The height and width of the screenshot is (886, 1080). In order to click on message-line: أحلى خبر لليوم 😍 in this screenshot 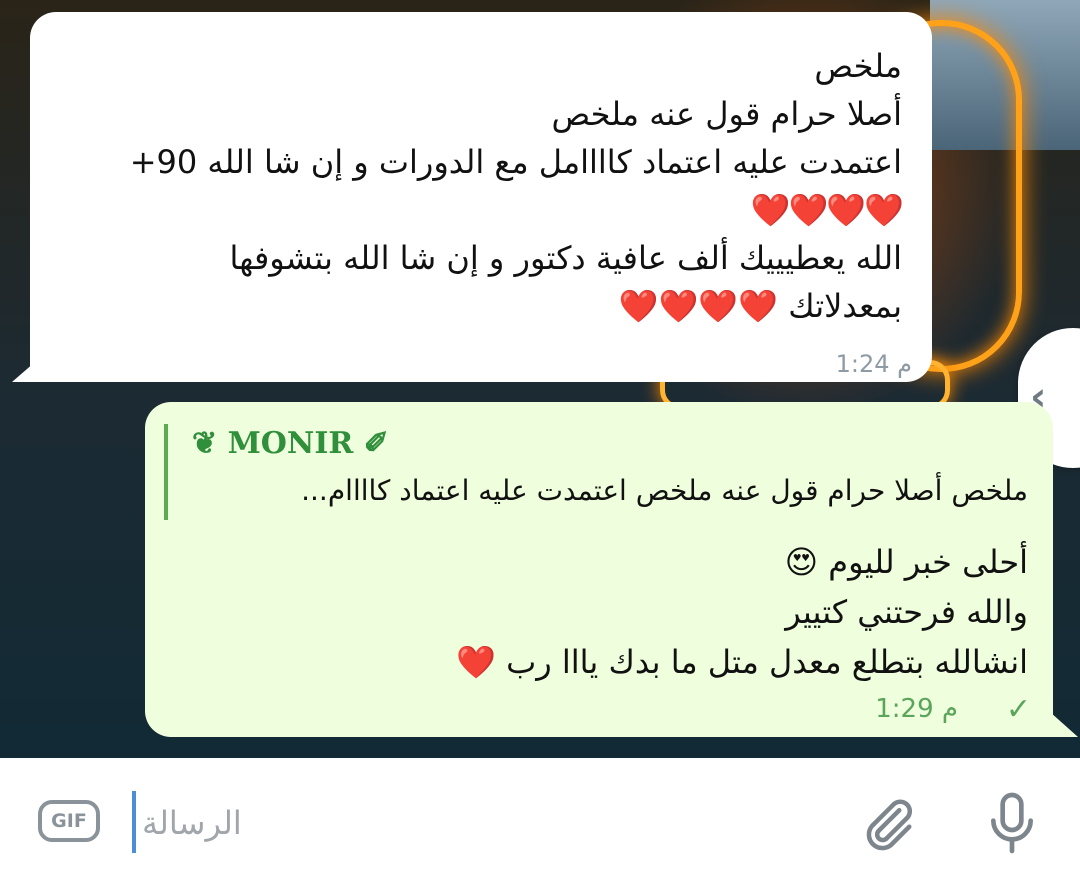, I will do `click(906, 562)`.